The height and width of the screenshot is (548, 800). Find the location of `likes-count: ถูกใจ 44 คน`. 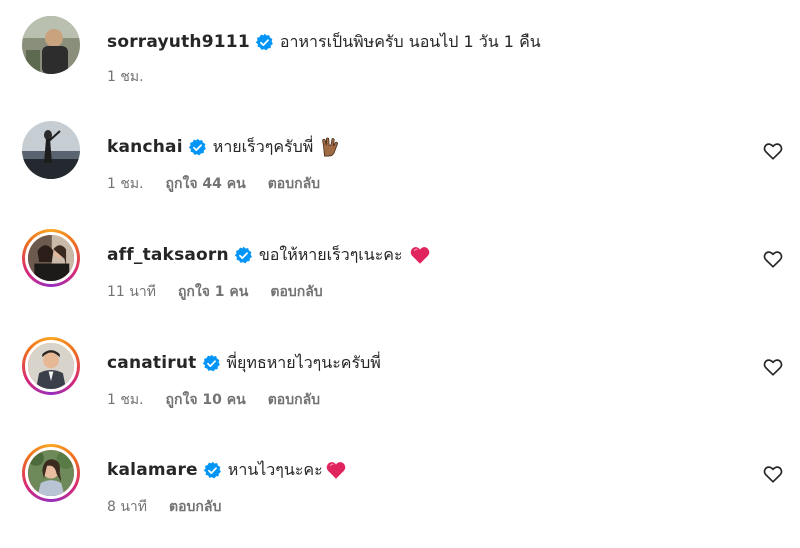

likes-count: ถูกใจ 44 คน is located at coordinates (206, 184).